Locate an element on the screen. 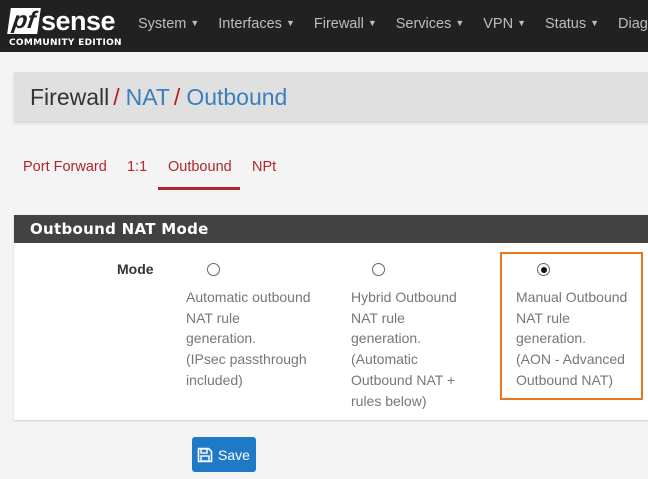 The width and height of the screenshot is (648, 479). radio-hybrid is located at coordinates (378, 269).